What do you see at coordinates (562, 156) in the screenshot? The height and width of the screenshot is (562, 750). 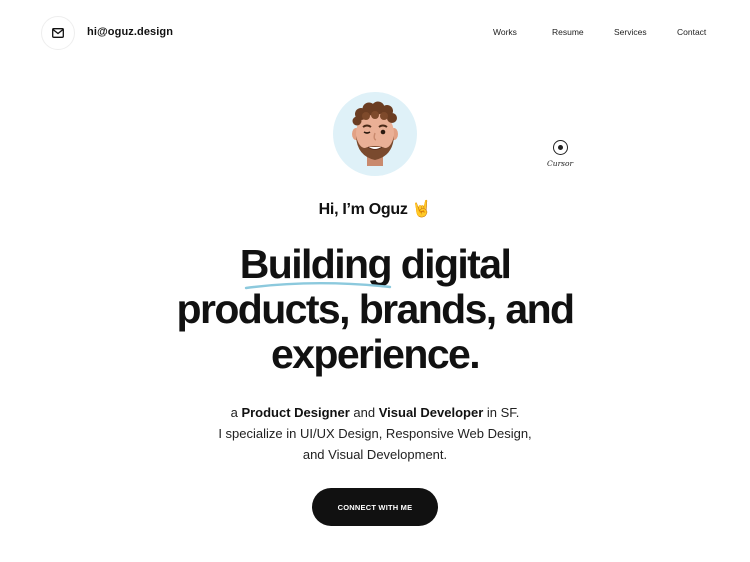 I see `cursor-badge: Cursor` at bounding box center [562, 156].